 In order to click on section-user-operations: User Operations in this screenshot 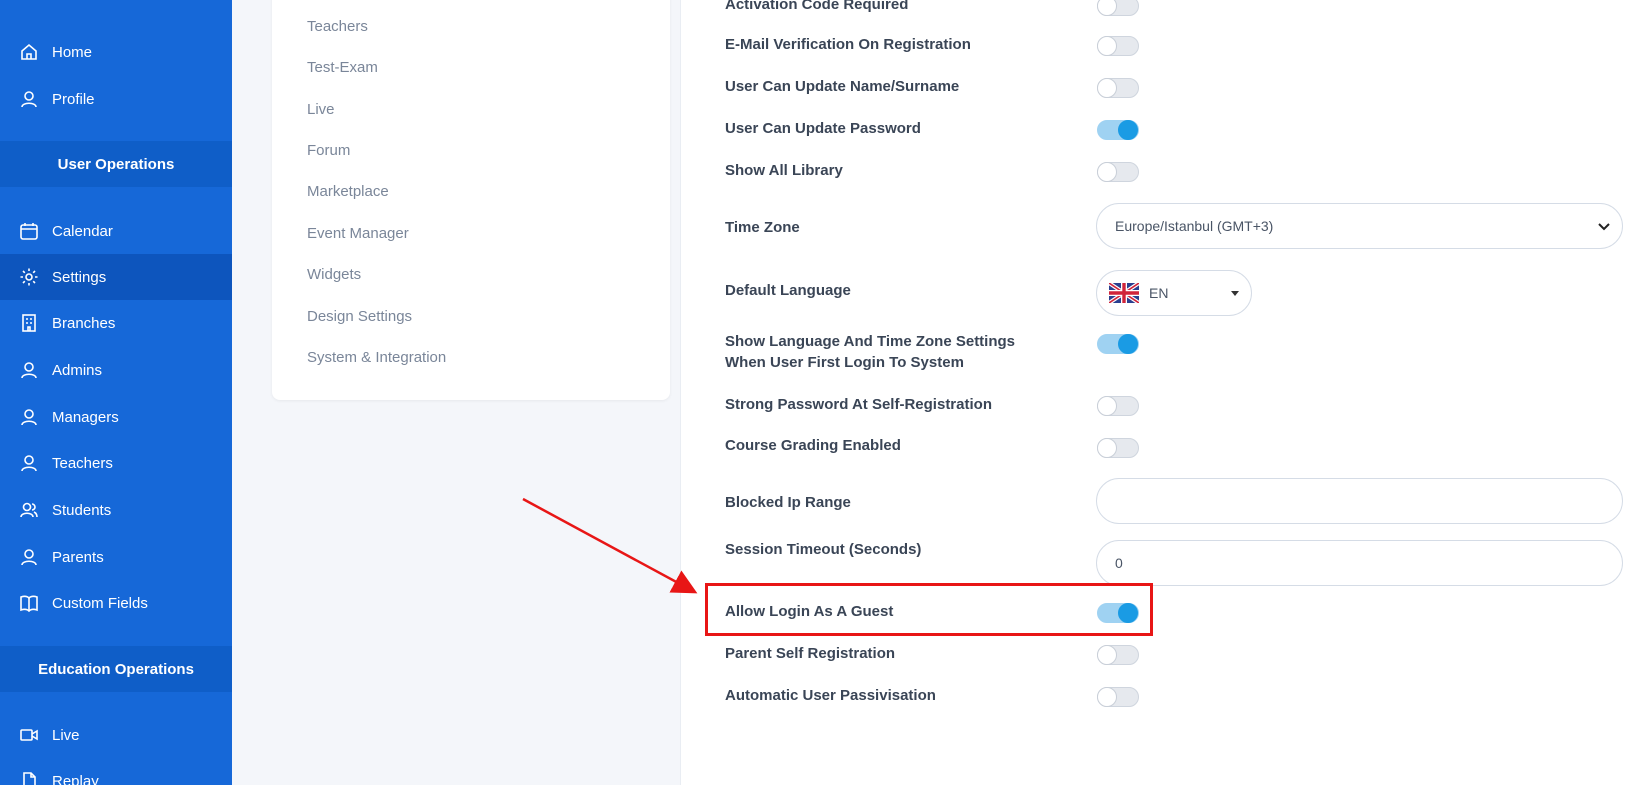, I will do `click(116, 164)`.